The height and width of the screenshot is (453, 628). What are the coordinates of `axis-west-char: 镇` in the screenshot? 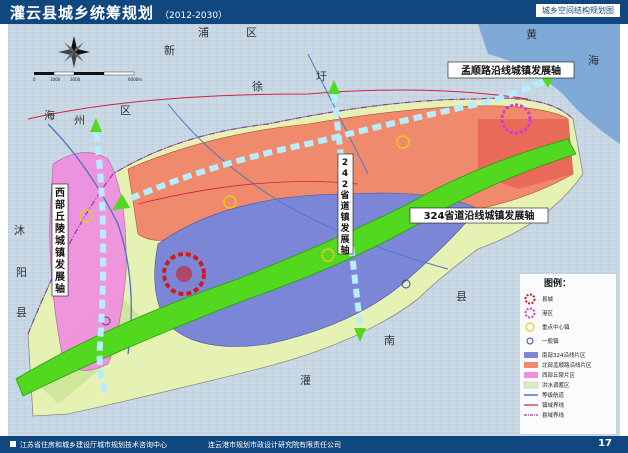 It's located at (60, 252).